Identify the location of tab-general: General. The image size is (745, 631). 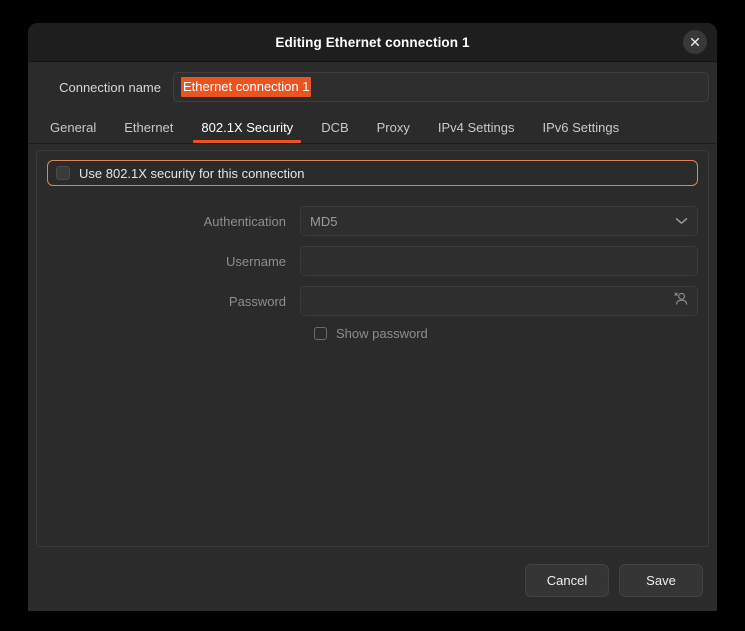
(73, 127).